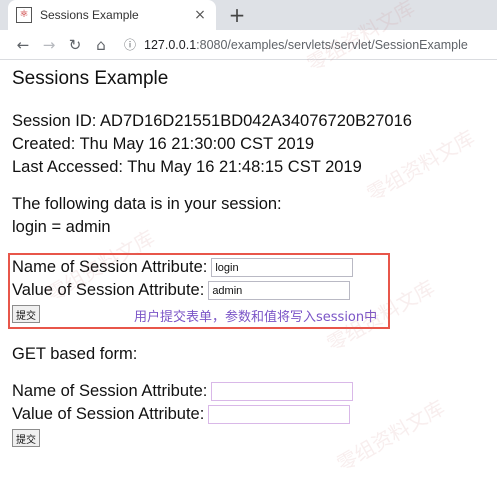 This screenshot has height=477, width=497. Describe the element at coordinates (163, 144) in the screenshot. I see `created-text: Created: Thu May 16 21:30:00 CST 2019` at that location.